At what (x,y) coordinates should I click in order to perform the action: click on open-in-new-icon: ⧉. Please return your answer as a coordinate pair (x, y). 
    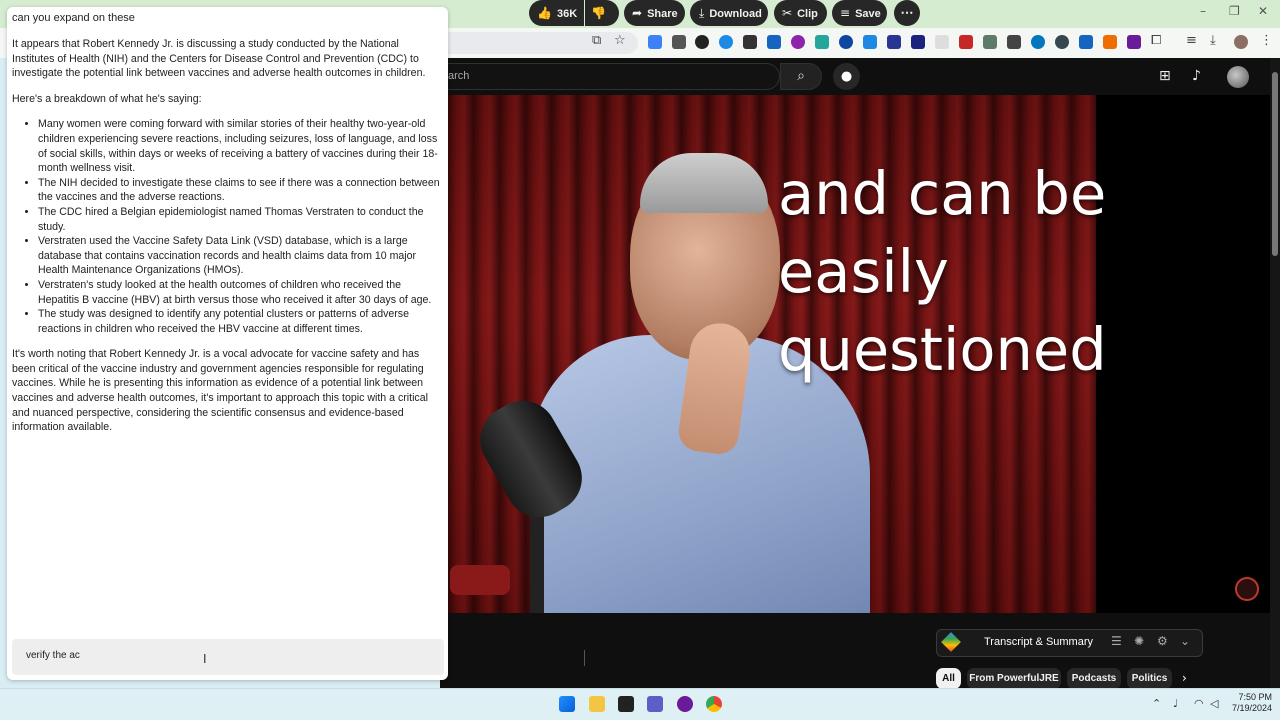
    Looking at the image, I should click on (596, 40).